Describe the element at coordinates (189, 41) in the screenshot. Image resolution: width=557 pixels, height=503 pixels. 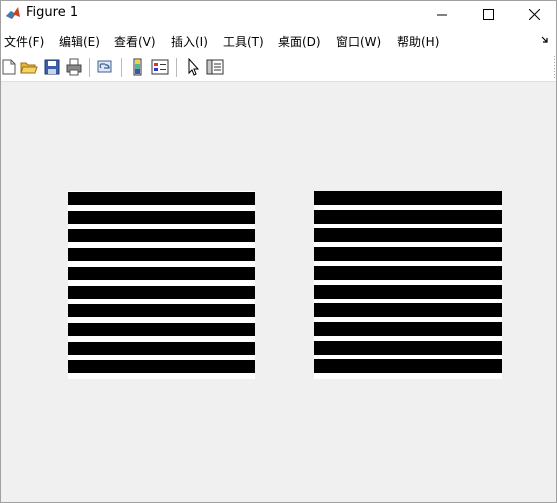
I see `menu-insert: 插入(I)` at that location.